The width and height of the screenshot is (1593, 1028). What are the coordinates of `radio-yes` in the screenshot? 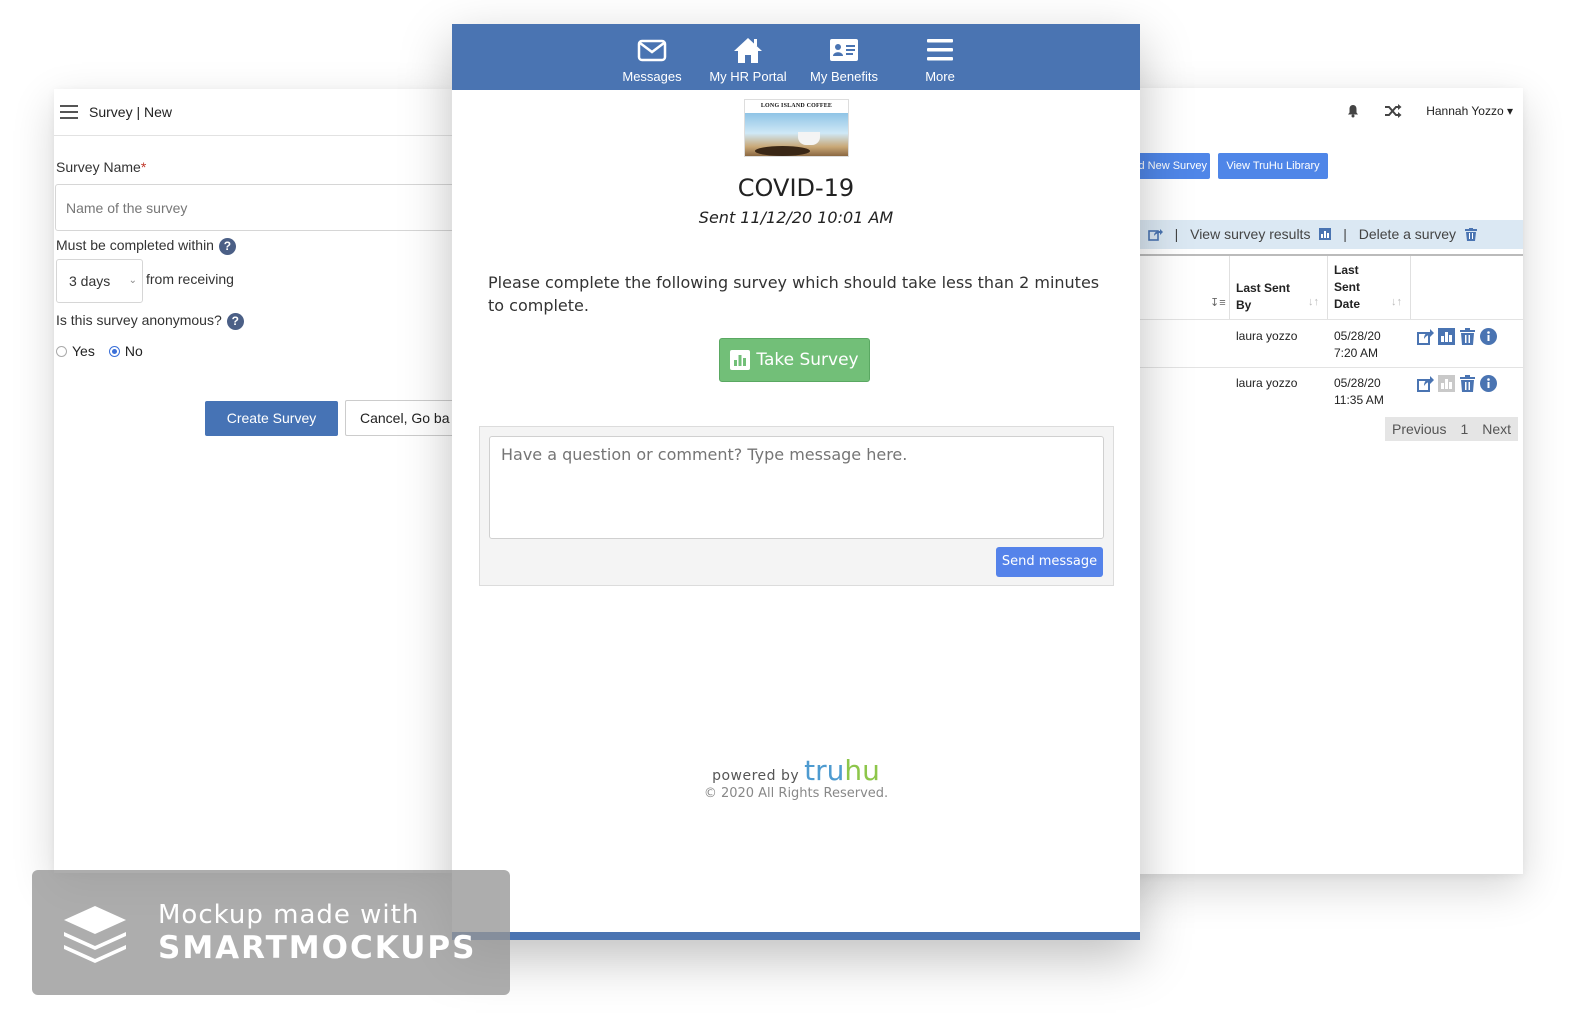 It's located at (61, 351).